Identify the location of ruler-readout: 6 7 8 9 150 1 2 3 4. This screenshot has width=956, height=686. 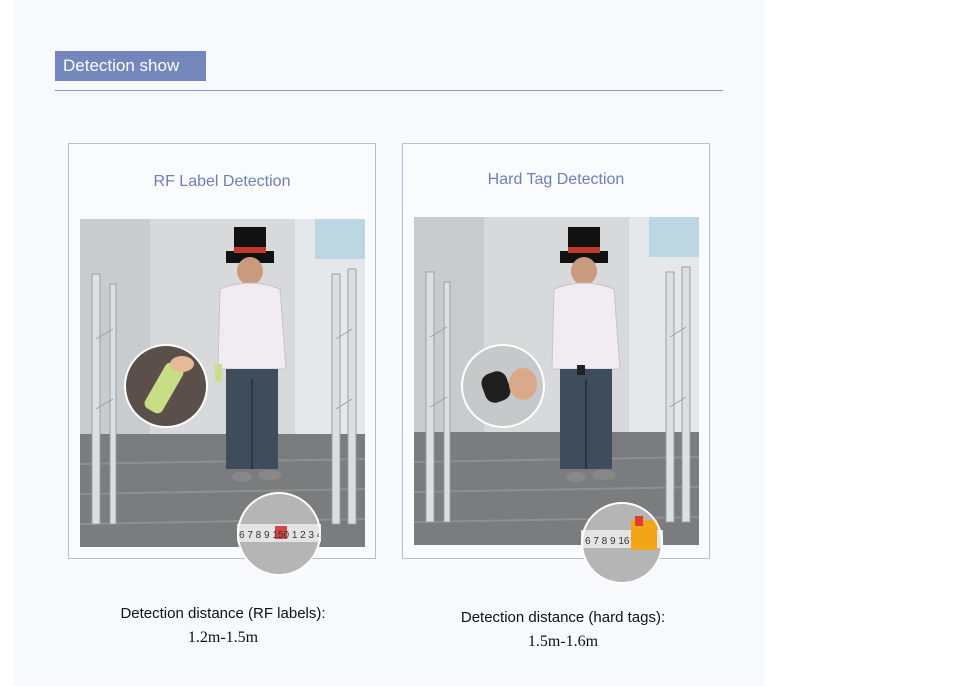
(280, 535).